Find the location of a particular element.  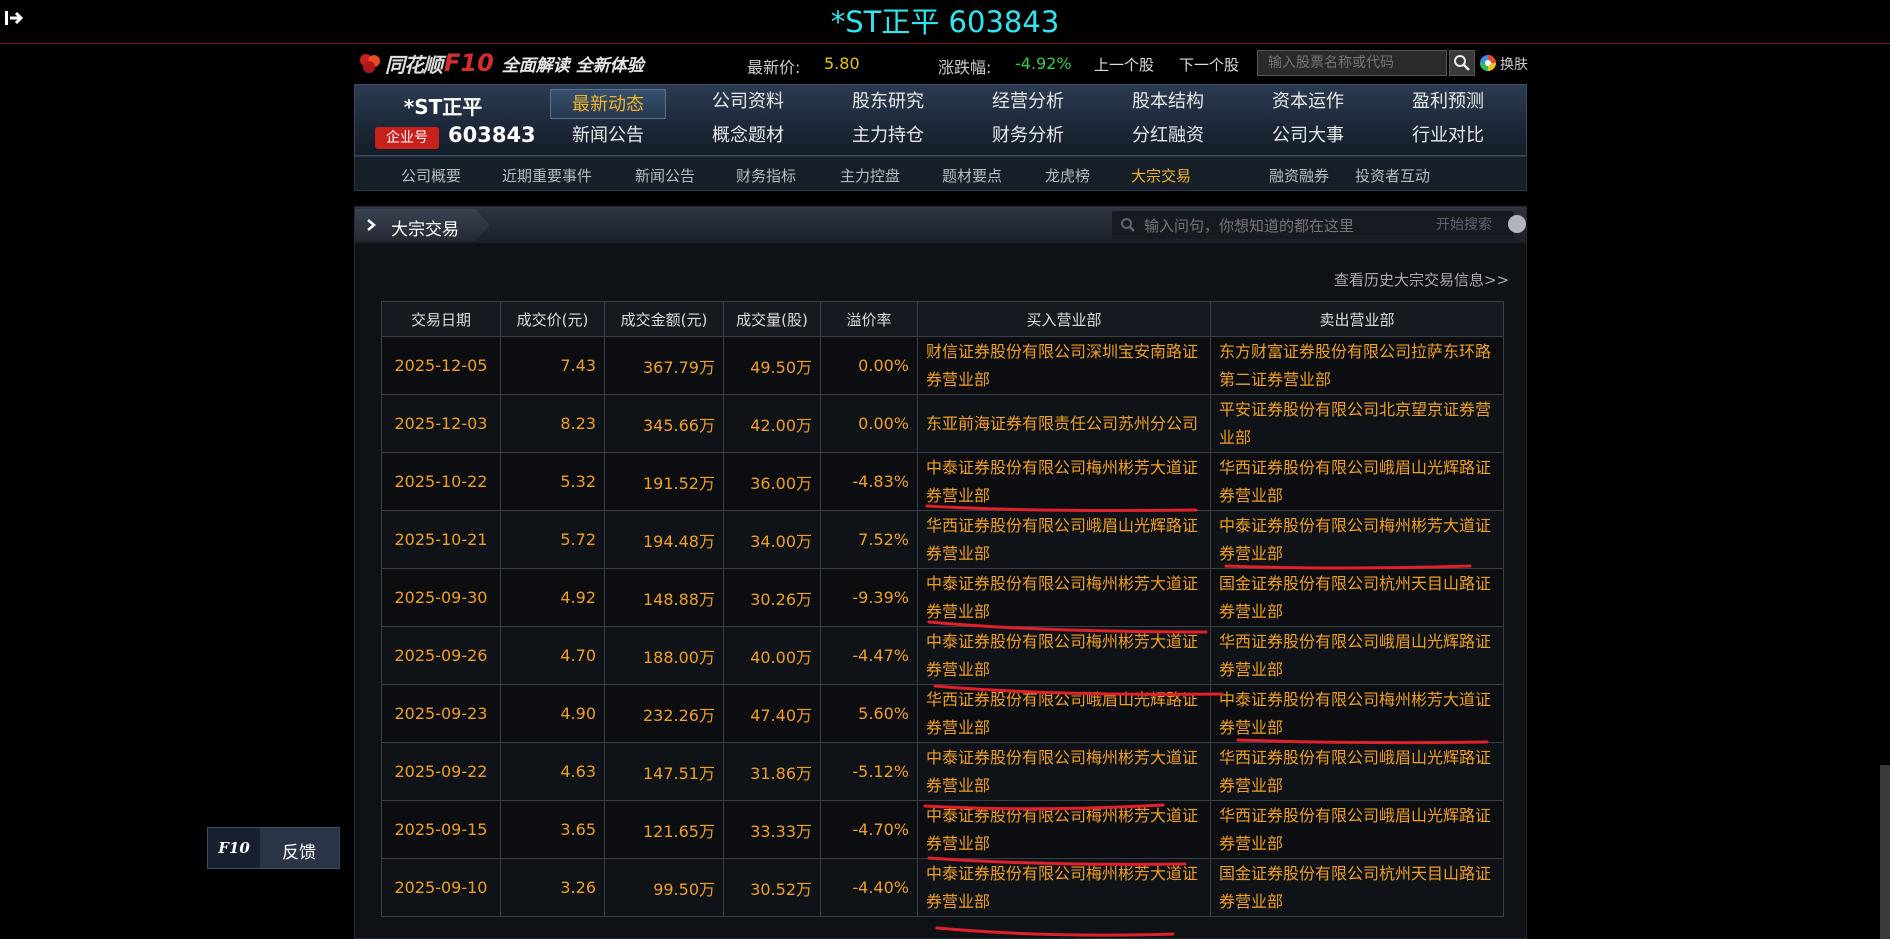

nav-shareholder-research: 股东研究 is located at coordinates (888, 102).